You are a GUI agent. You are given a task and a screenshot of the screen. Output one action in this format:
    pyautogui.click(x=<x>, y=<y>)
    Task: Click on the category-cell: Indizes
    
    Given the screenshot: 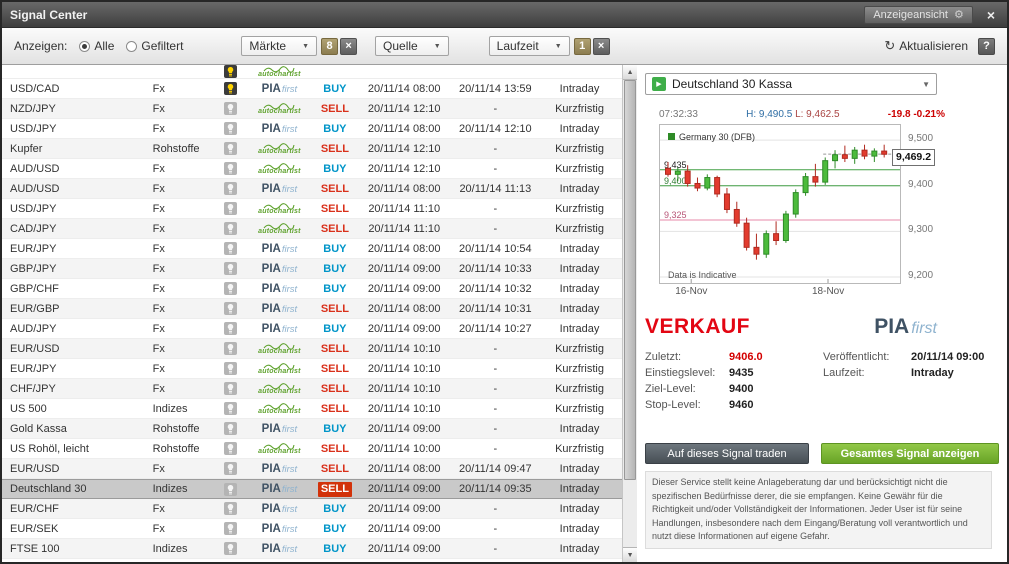 What is the action you would take?
    pyautogui.click(x=170, y=548)
    